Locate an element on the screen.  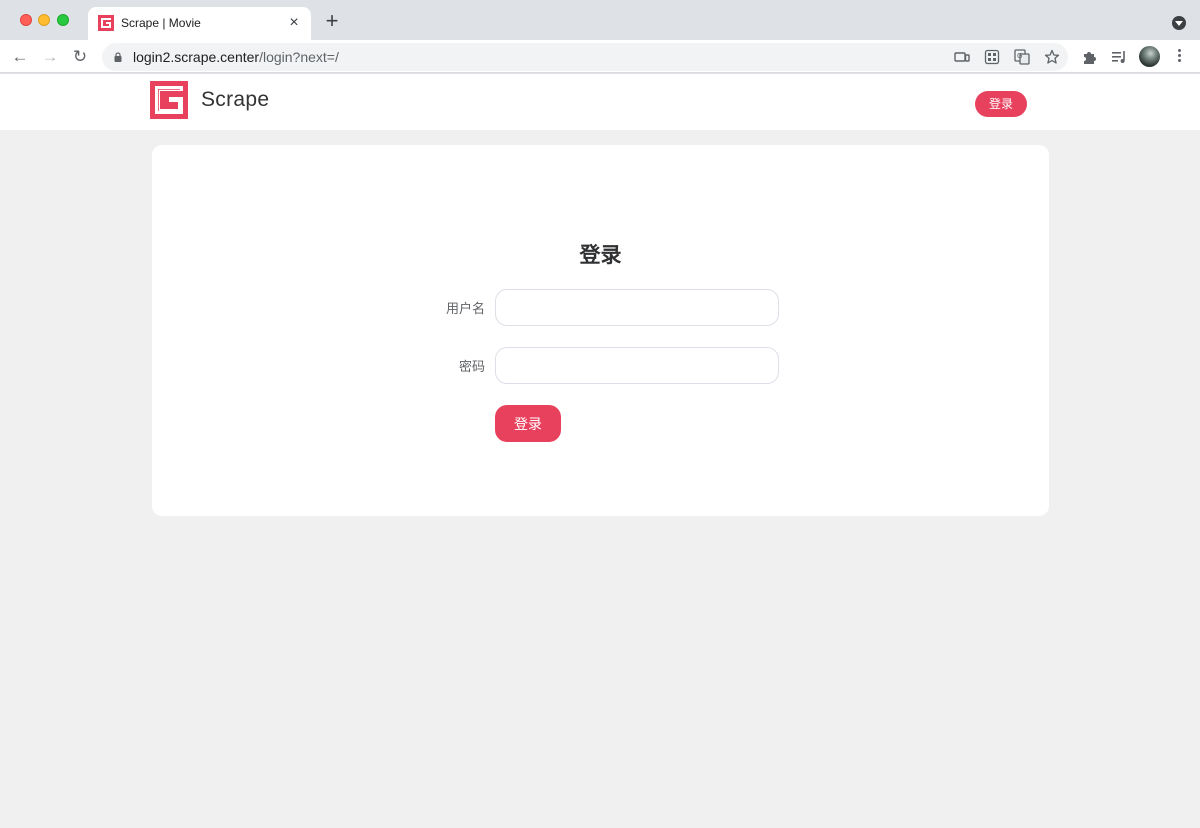
browser-tab-active: Scrape | Movie × is located at coordinates (199, 23).